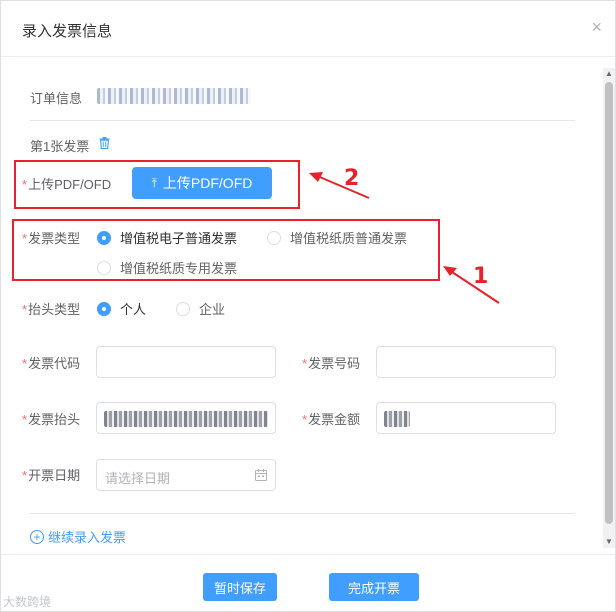 The height and width of the screenshot is (612, 616). I want to click on plus-circle-icon: +, so click(37, 536).